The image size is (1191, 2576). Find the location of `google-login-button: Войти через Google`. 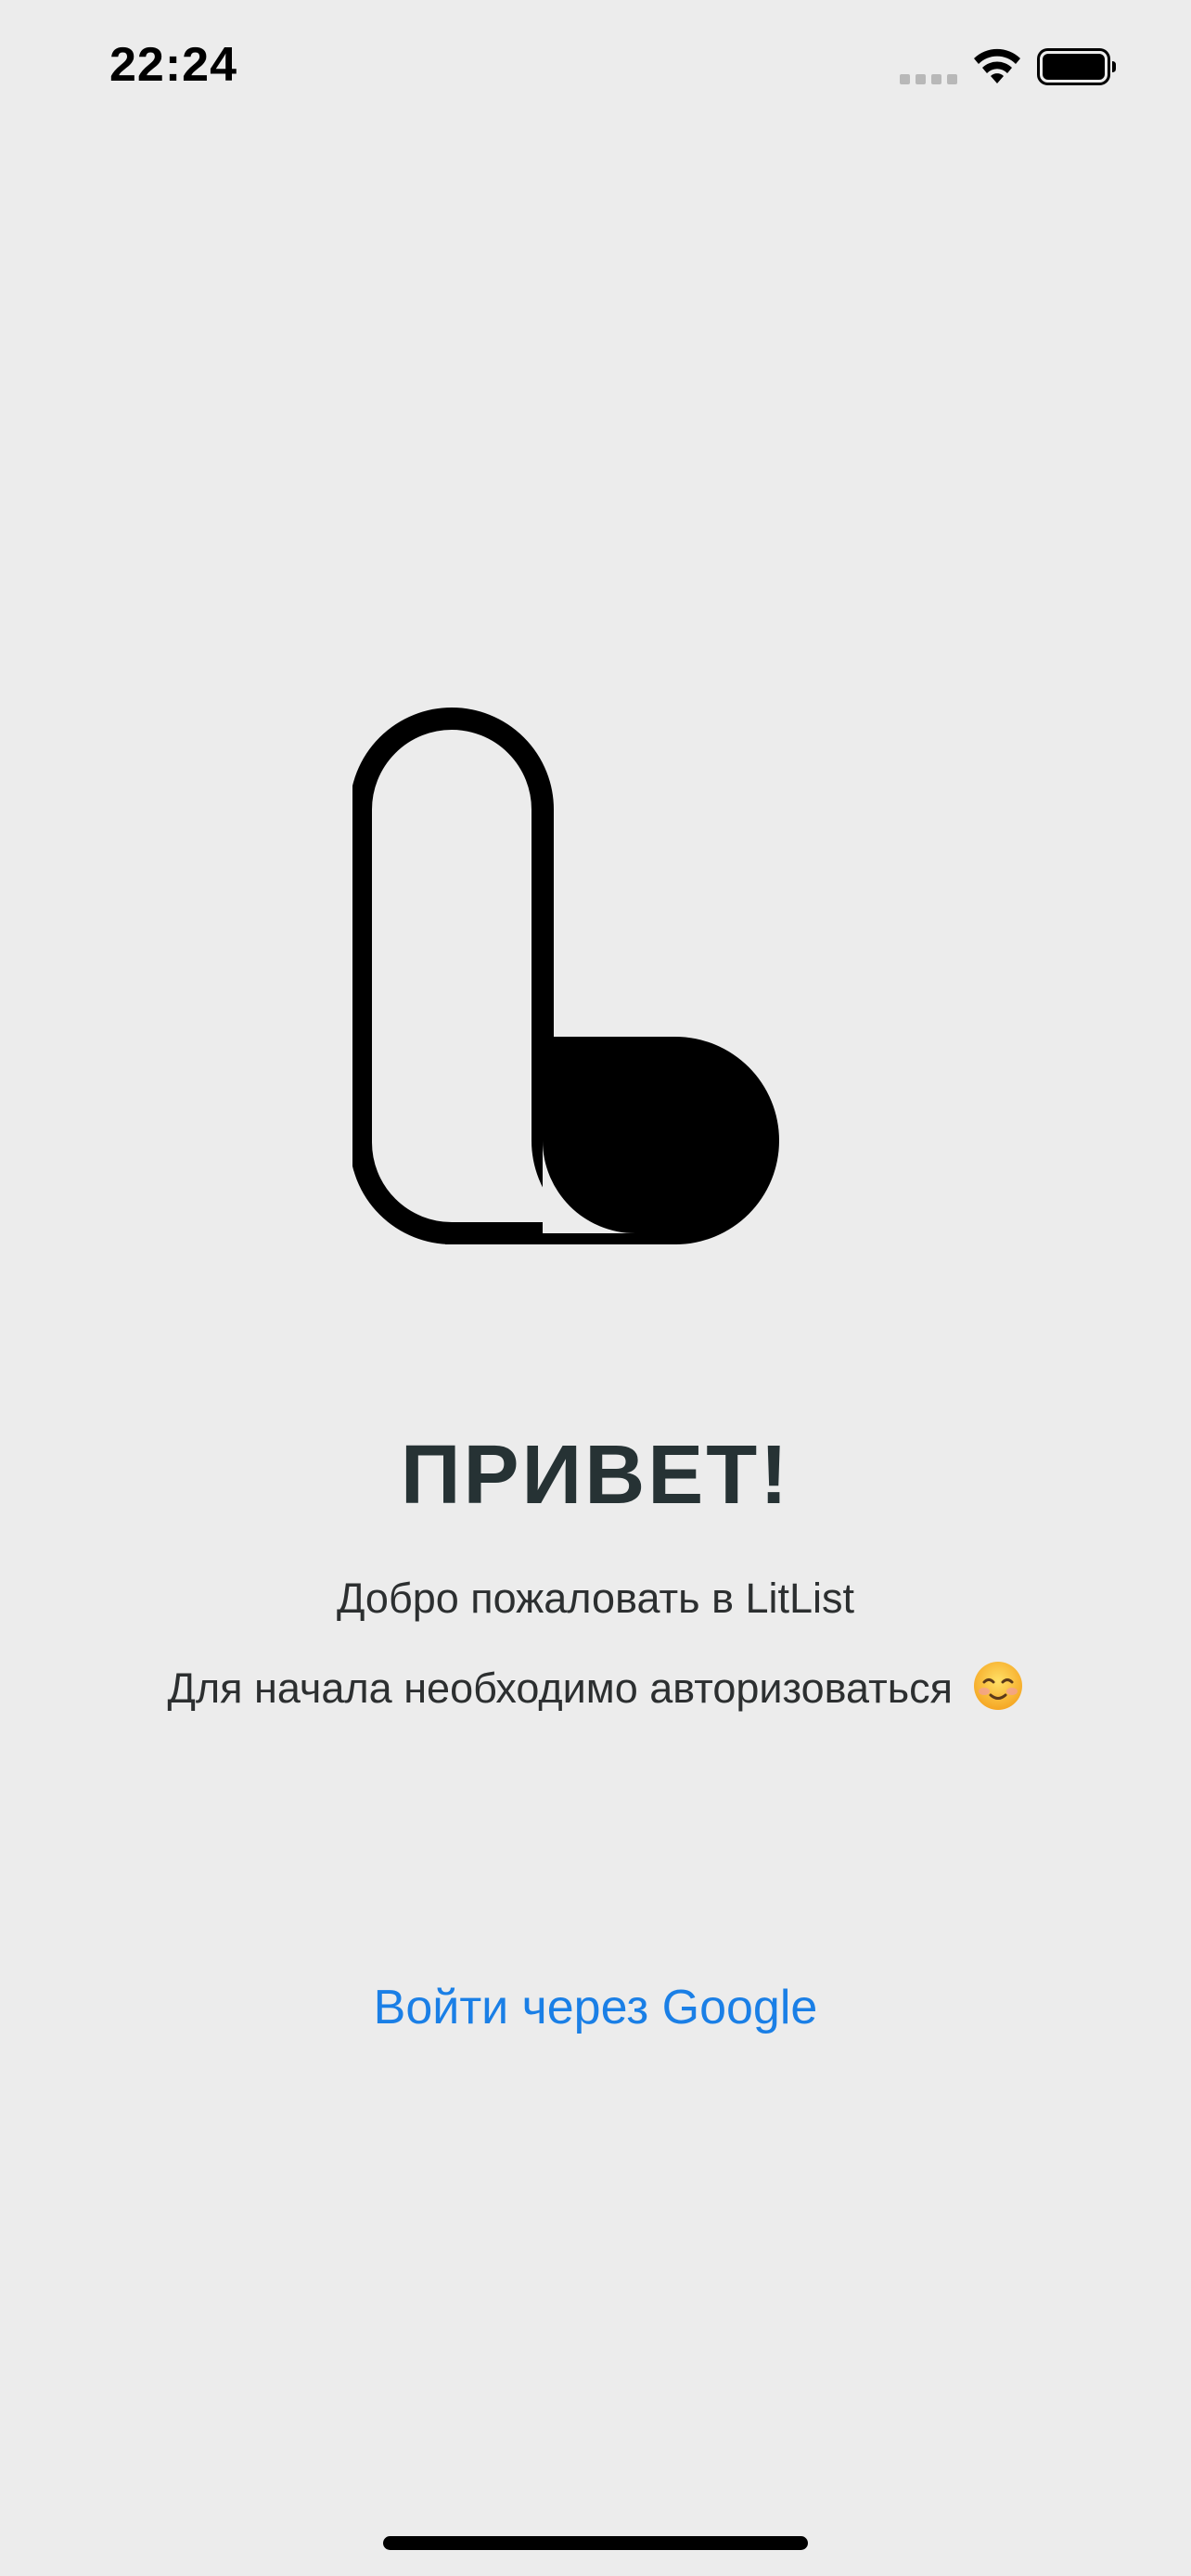

google-login-button: Войти через Google is located at coordinates (595, 2007).